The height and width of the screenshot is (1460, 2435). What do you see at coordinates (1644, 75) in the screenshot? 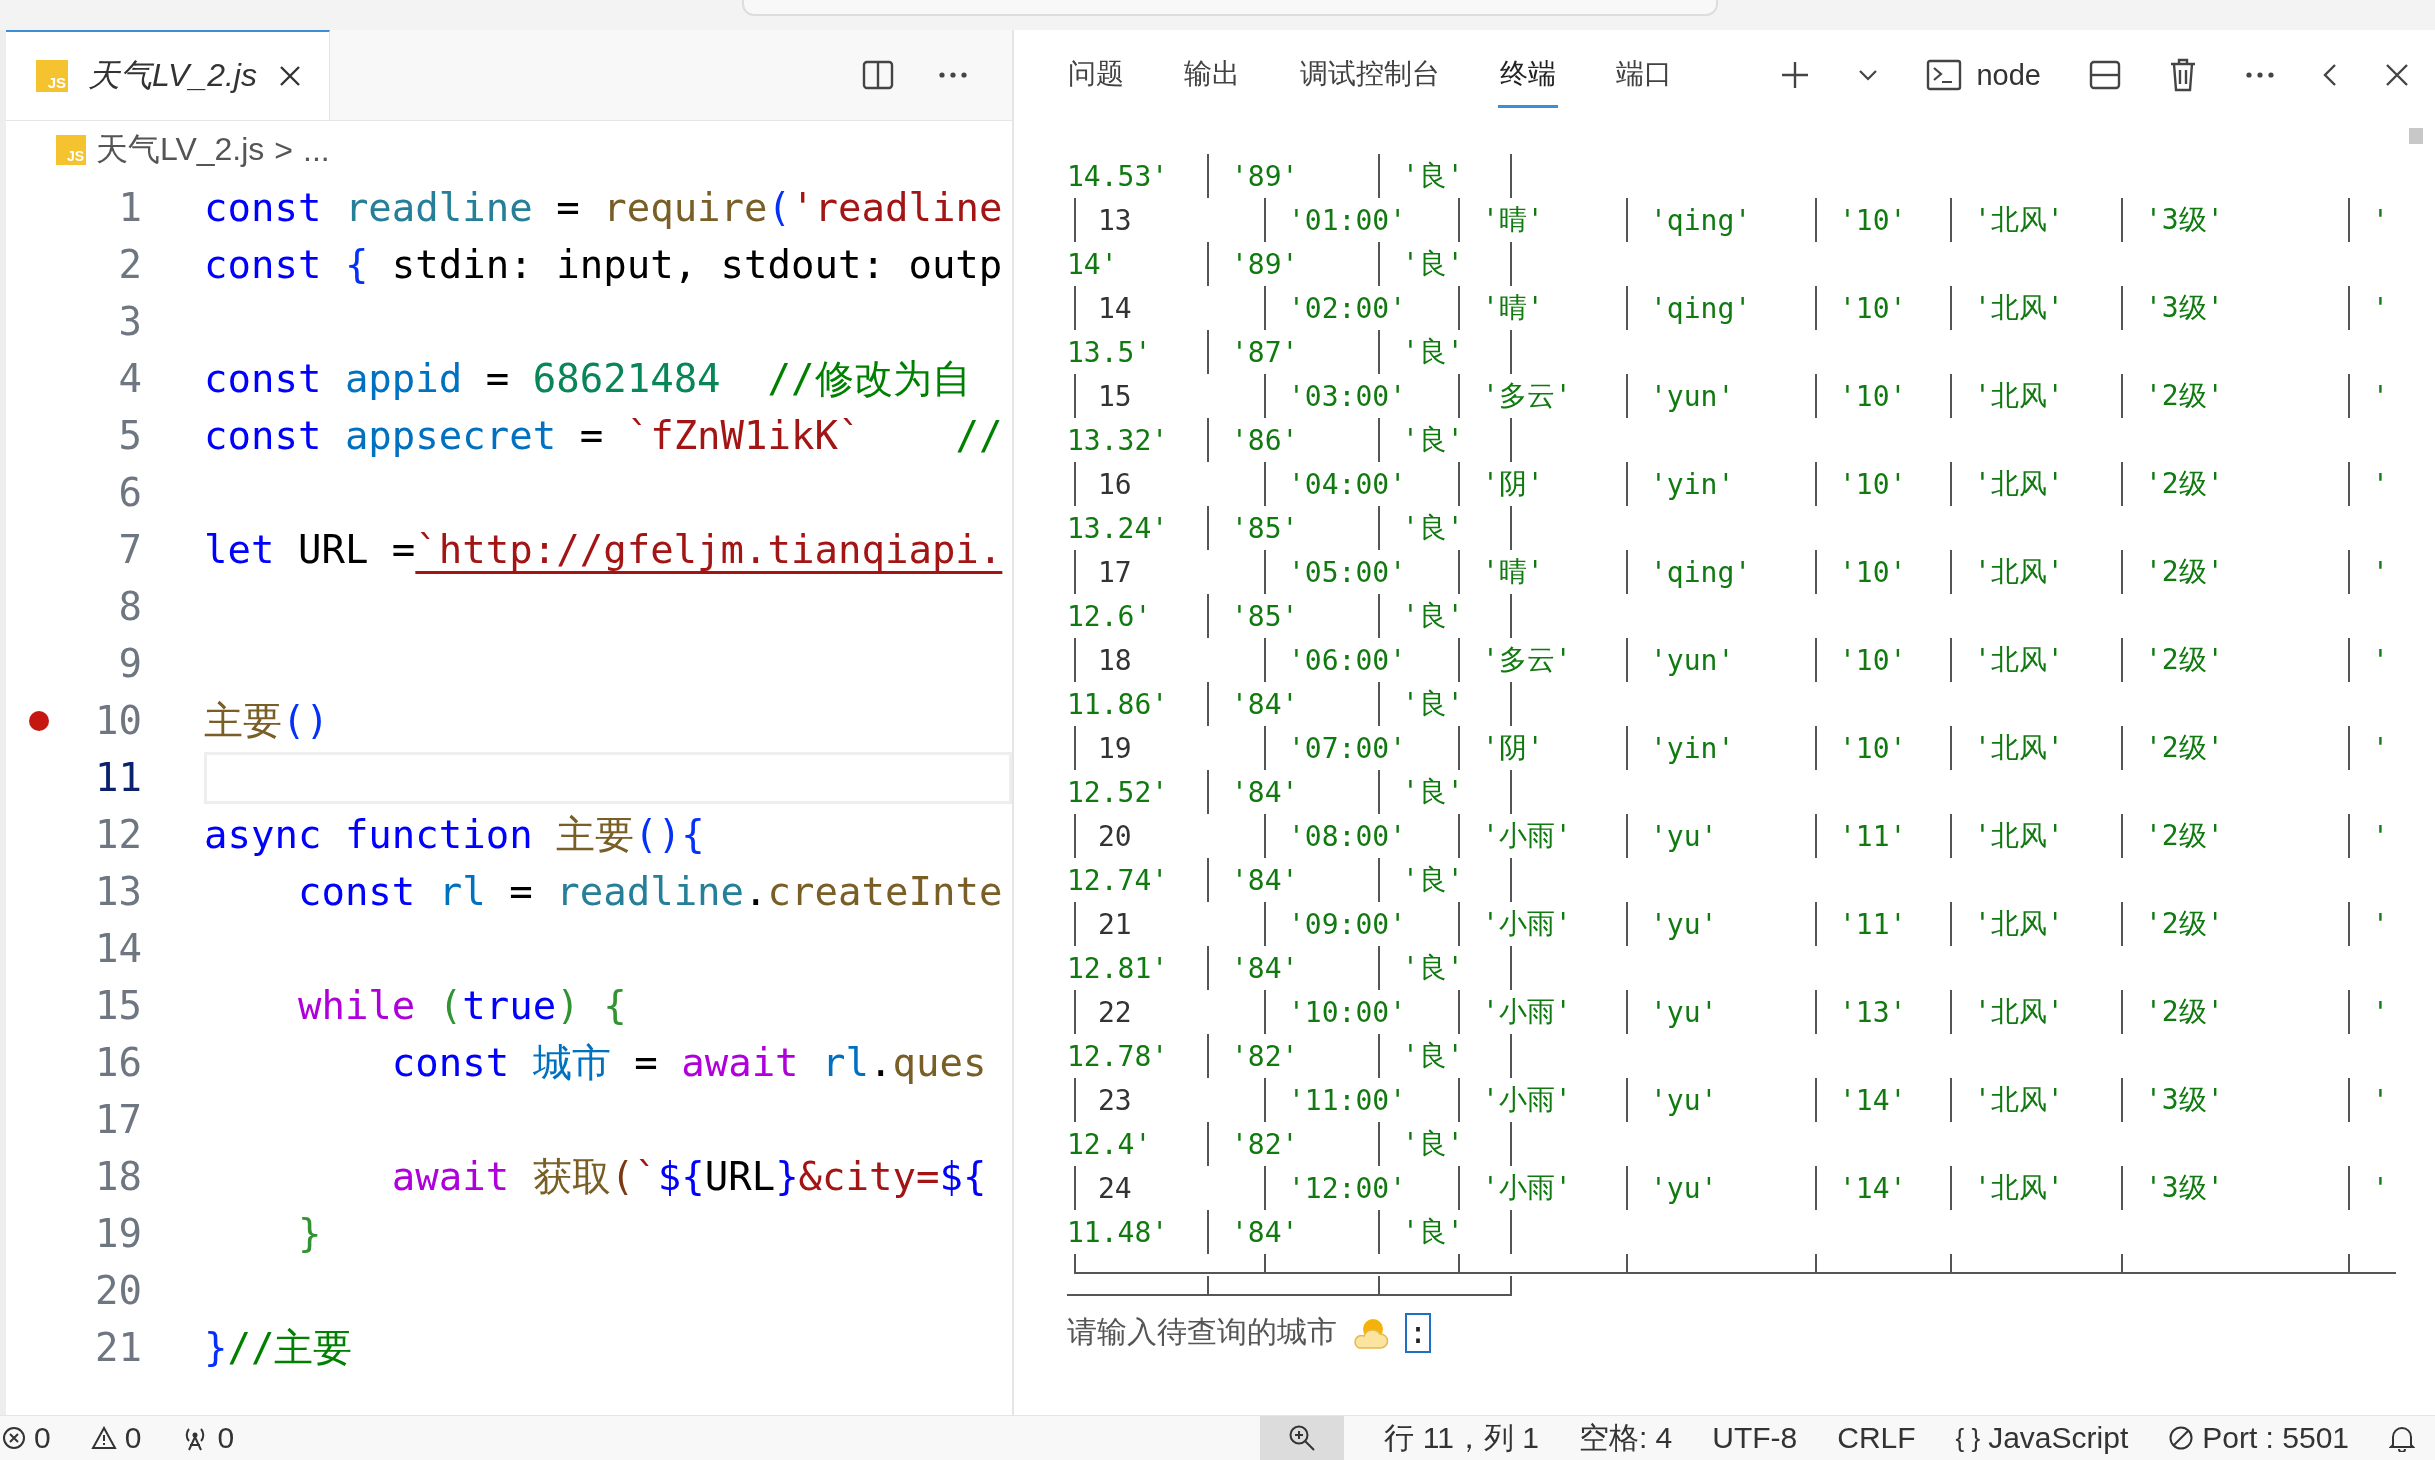
I see `panel-tab: 端口` at bounding box center [1644, 75].